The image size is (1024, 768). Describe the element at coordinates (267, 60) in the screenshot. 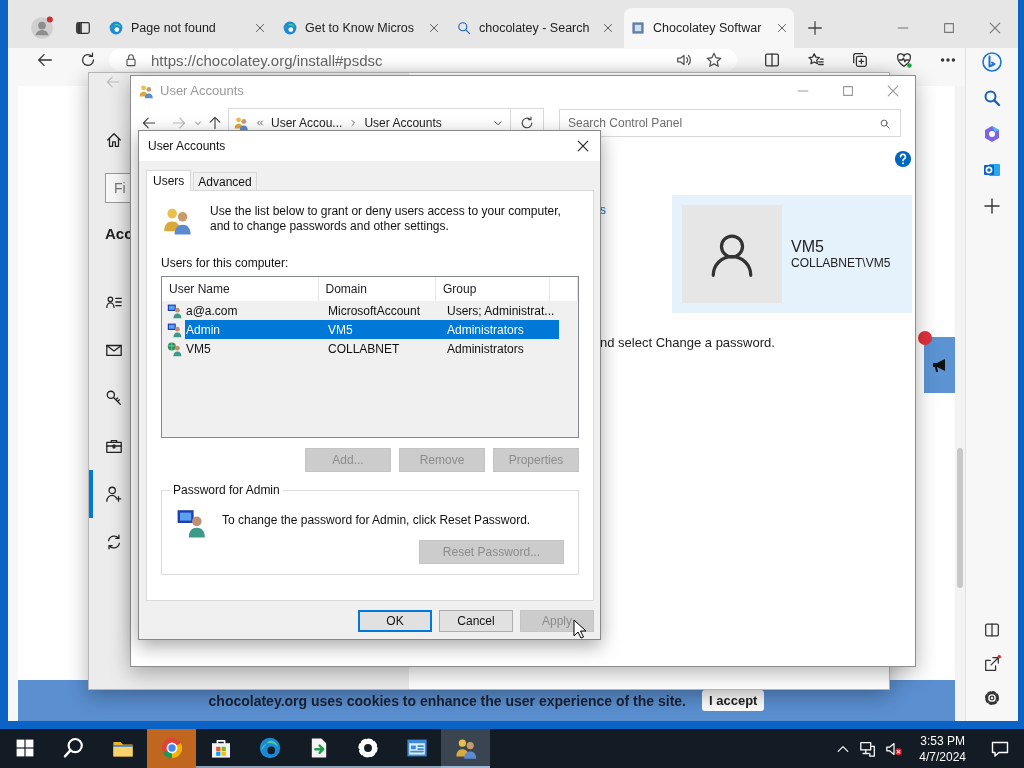

I see `url-text: https://chocolatey.org/install#psdsc` at that location.